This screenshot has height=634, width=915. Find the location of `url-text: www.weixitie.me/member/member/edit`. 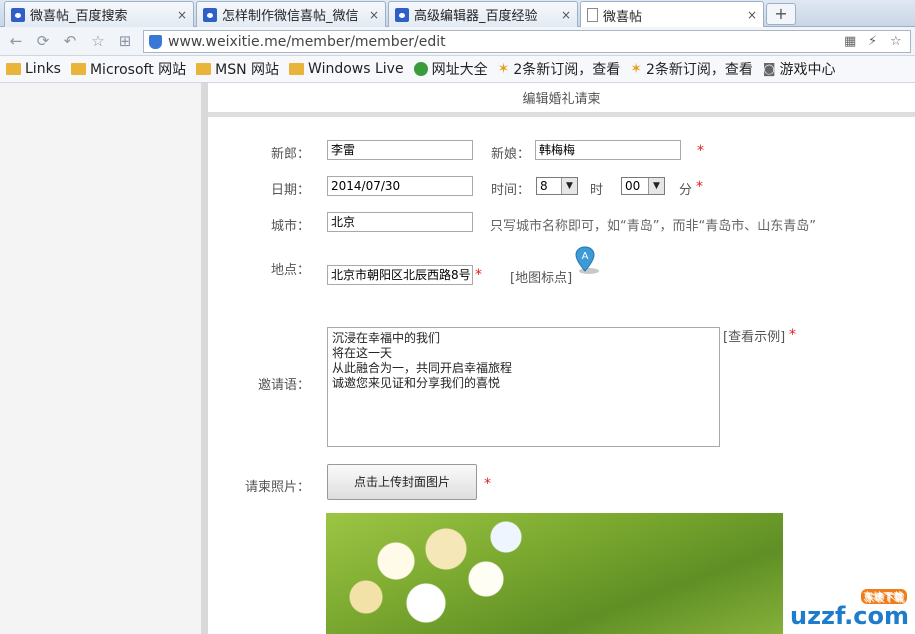

url-text: www.weixitie.me/member/member/edit is located at coordinates (307, 42).